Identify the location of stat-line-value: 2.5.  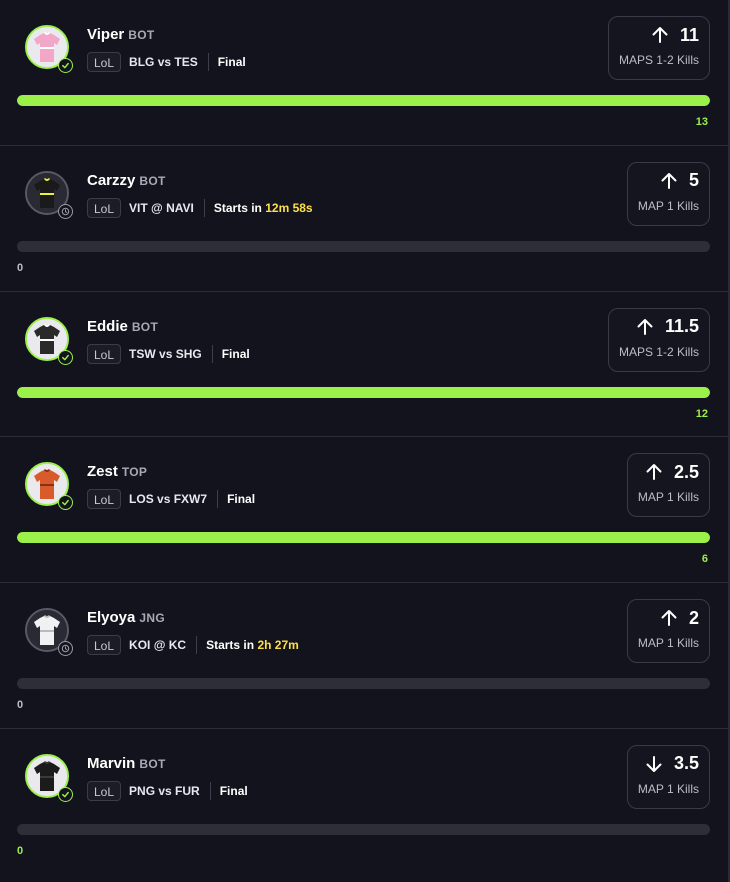
(686, 471).